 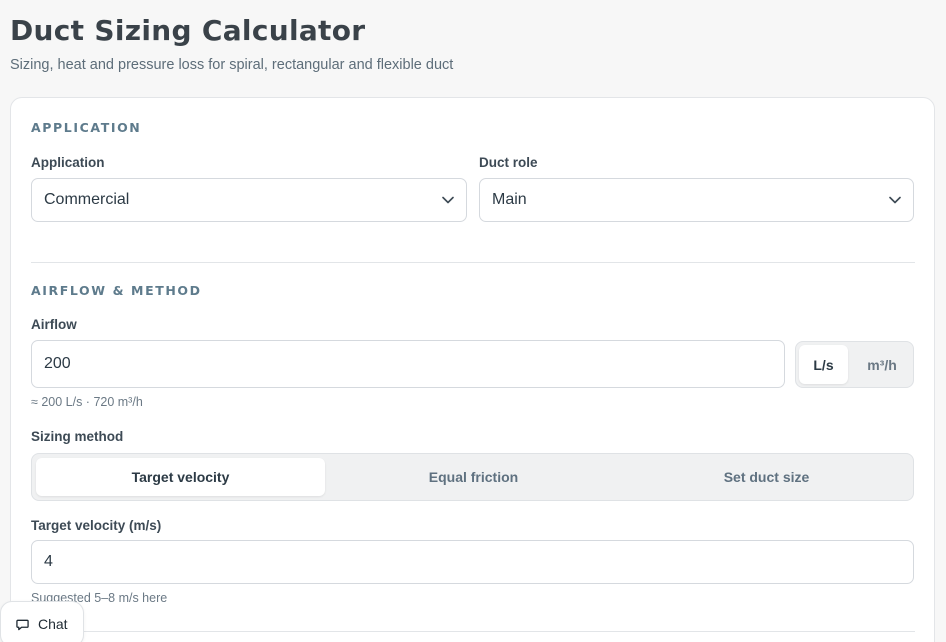 What do you see at coordinates (249, 200) in the screenshot?
I see `application-select: Commercial` at bounding box center [249, 200].